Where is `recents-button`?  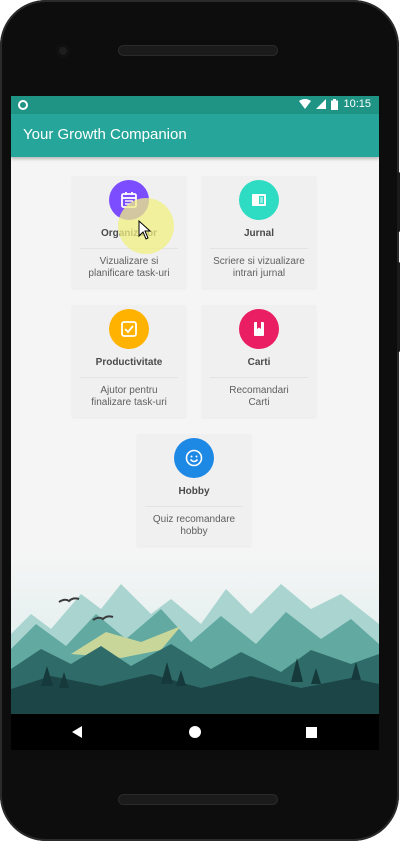 recents-button is located at coordinates (311, 732).